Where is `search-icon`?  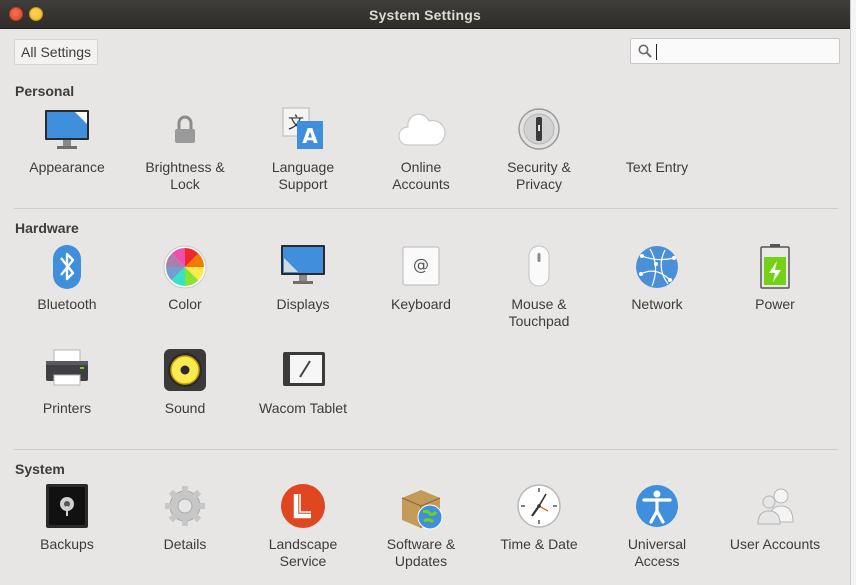 search-icon is located at coordinates (645, 51).